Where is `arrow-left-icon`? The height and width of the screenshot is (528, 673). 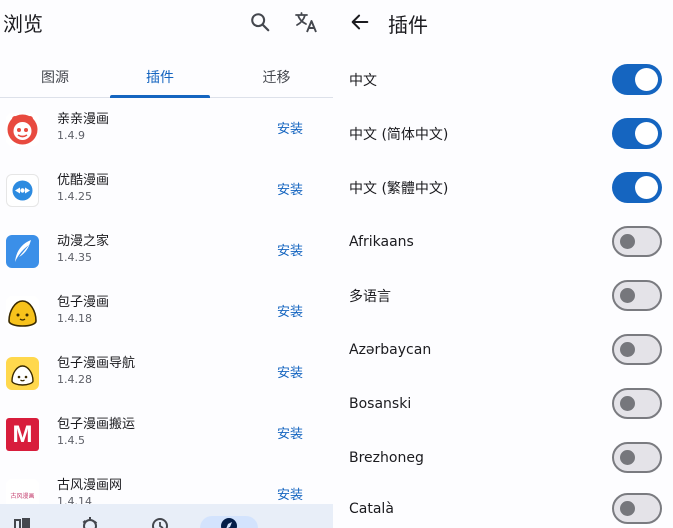 arrow-left-icon is located at coordinates (360, 22).